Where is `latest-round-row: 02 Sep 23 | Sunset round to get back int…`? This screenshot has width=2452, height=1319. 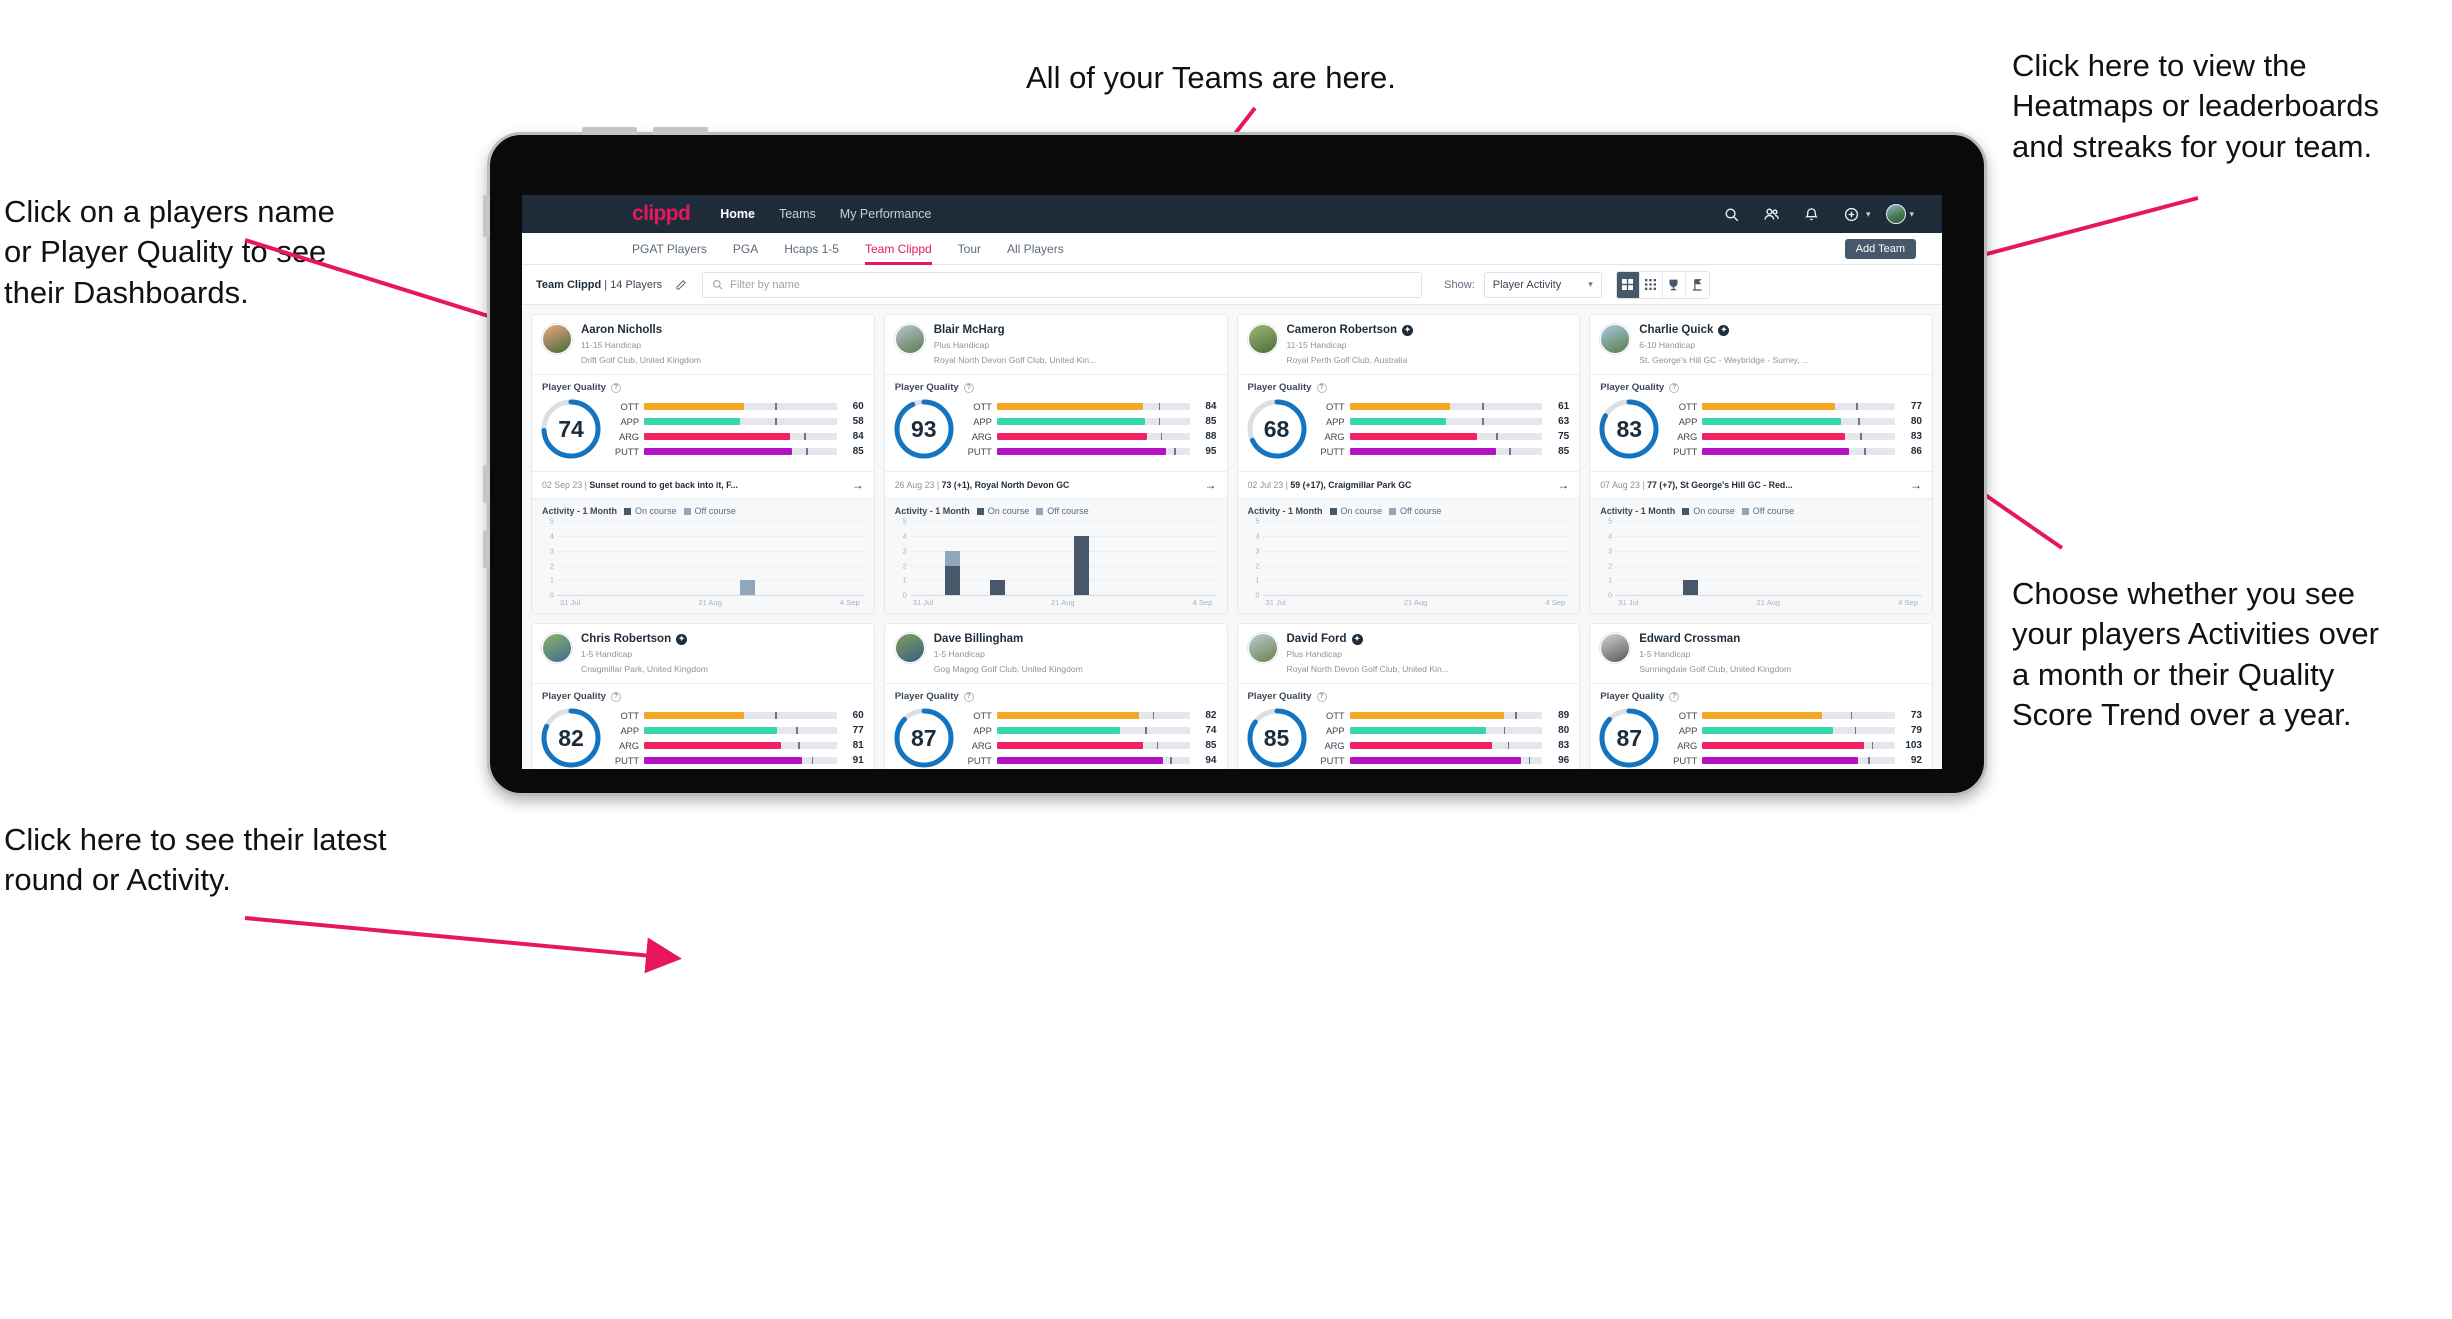 latest-round-row: 02 Sep 23 | Sunset round to get back int… is located at coordinates (703, 484).